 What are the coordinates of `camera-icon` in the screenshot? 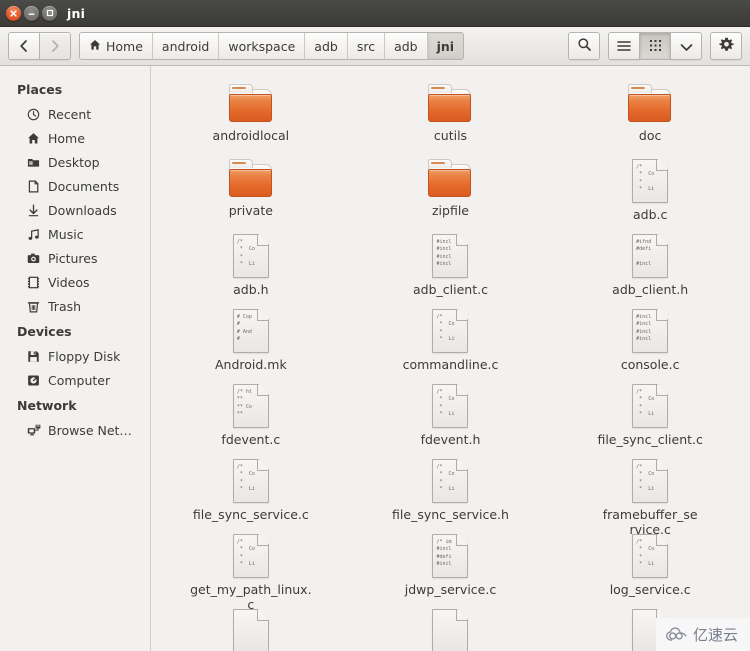 It's located at (33, 258).